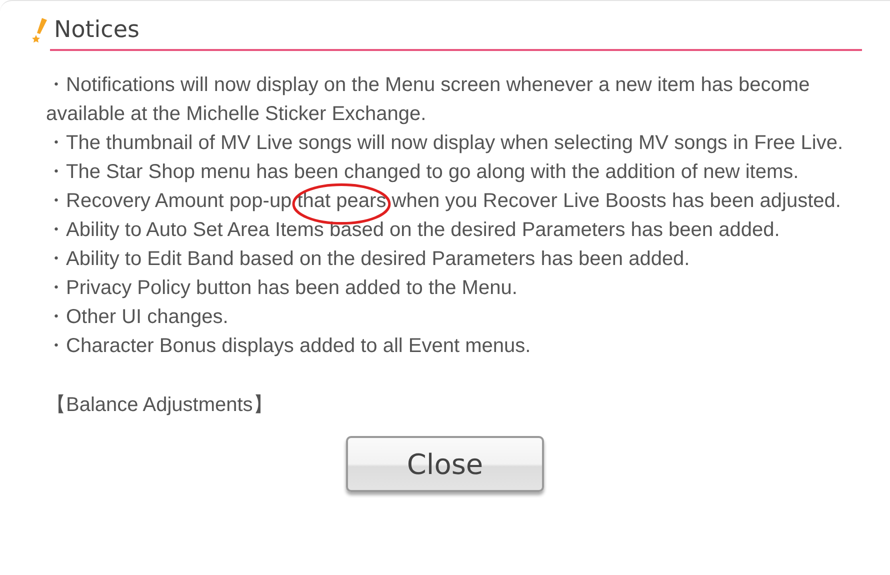 This screenshot has height=575, width=890. I want to click on close-button: Close, so click(445, 464).